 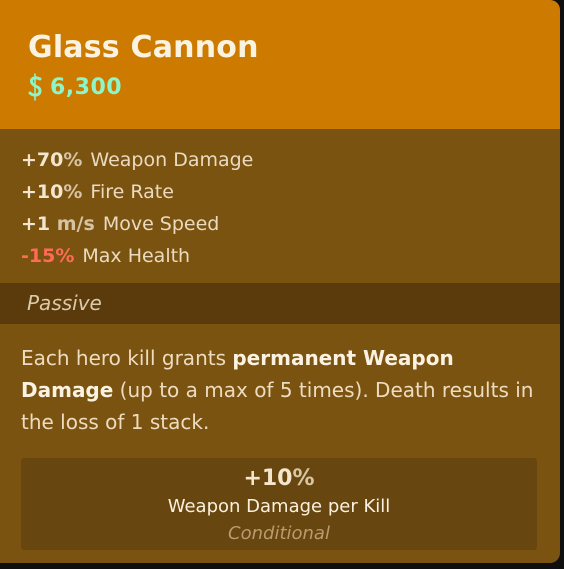 I want to click on passive-bonus-label: Weapon Damage per Kill, so click(x=279, y=506).